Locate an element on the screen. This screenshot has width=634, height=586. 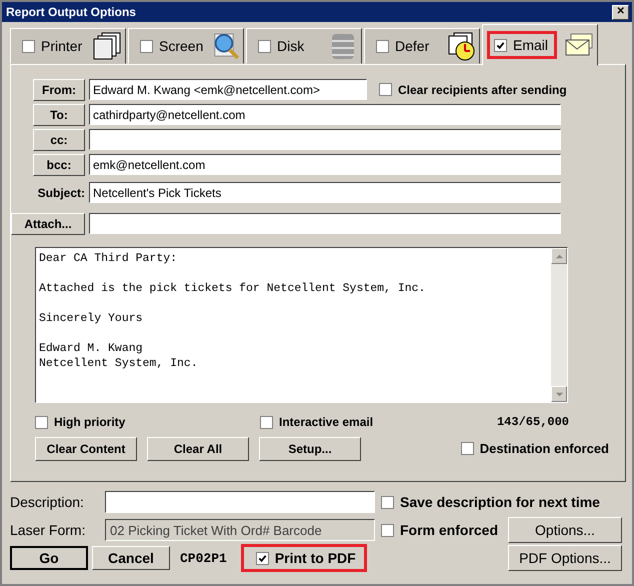
character-counter: 143/65,000 is located at coordinates (532, 422).